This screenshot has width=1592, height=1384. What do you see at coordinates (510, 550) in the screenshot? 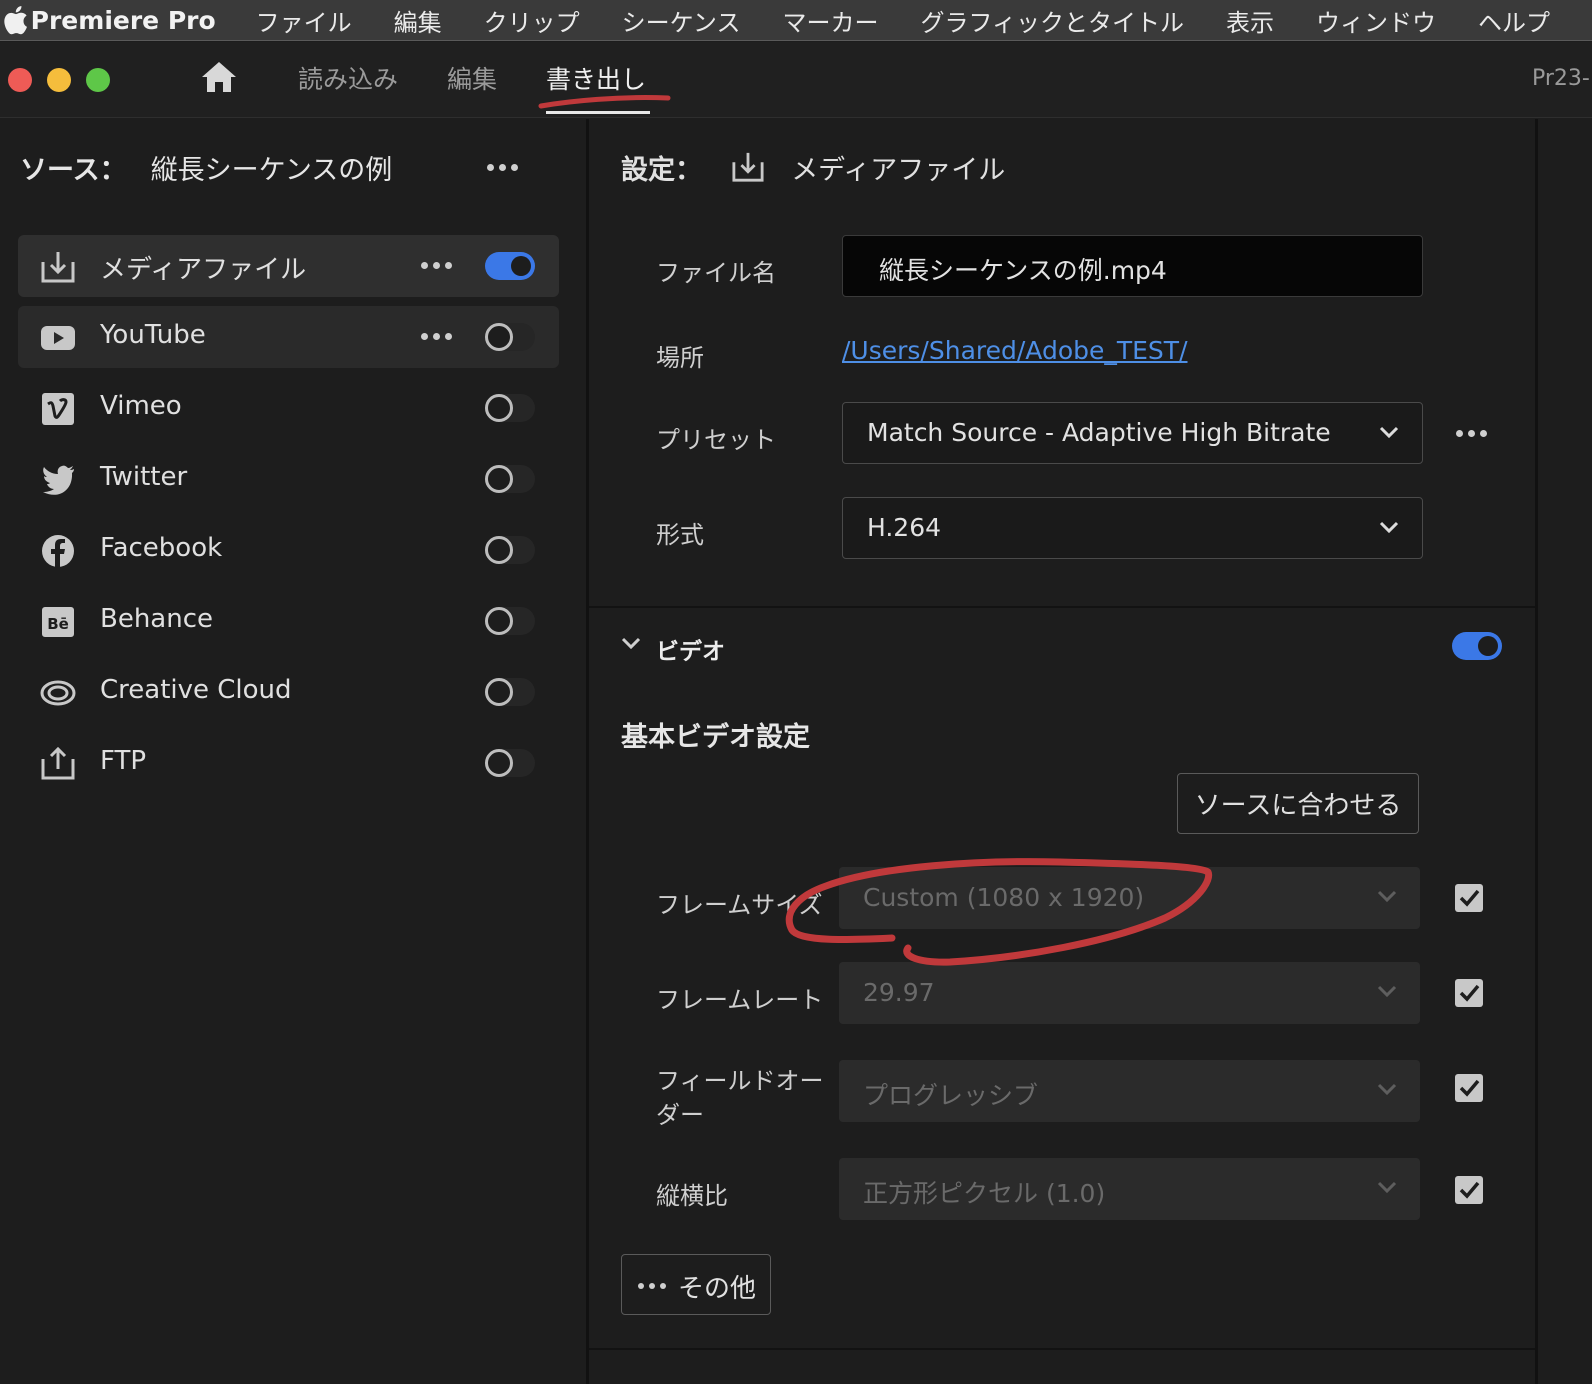
I see `facebook-toggle` at bounding box center [510, 550].